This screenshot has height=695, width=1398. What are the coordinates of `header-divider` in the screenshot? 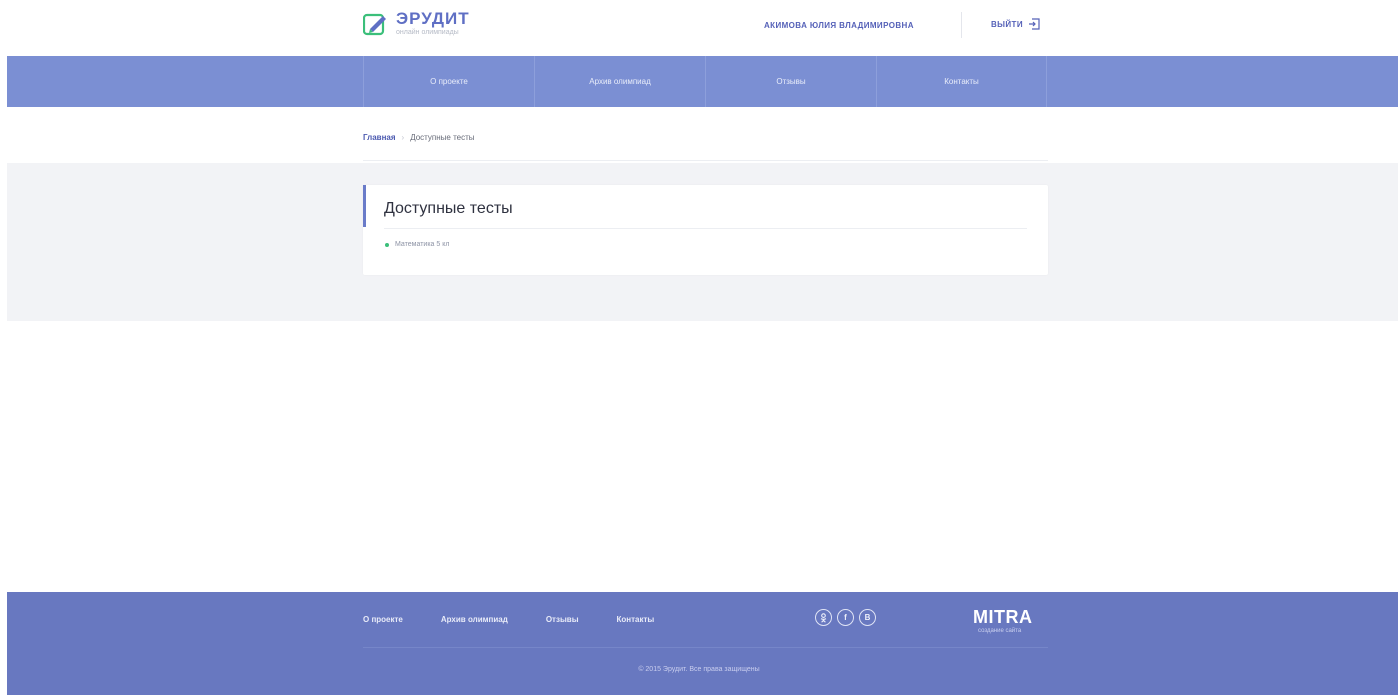 It's located at (961, 25).